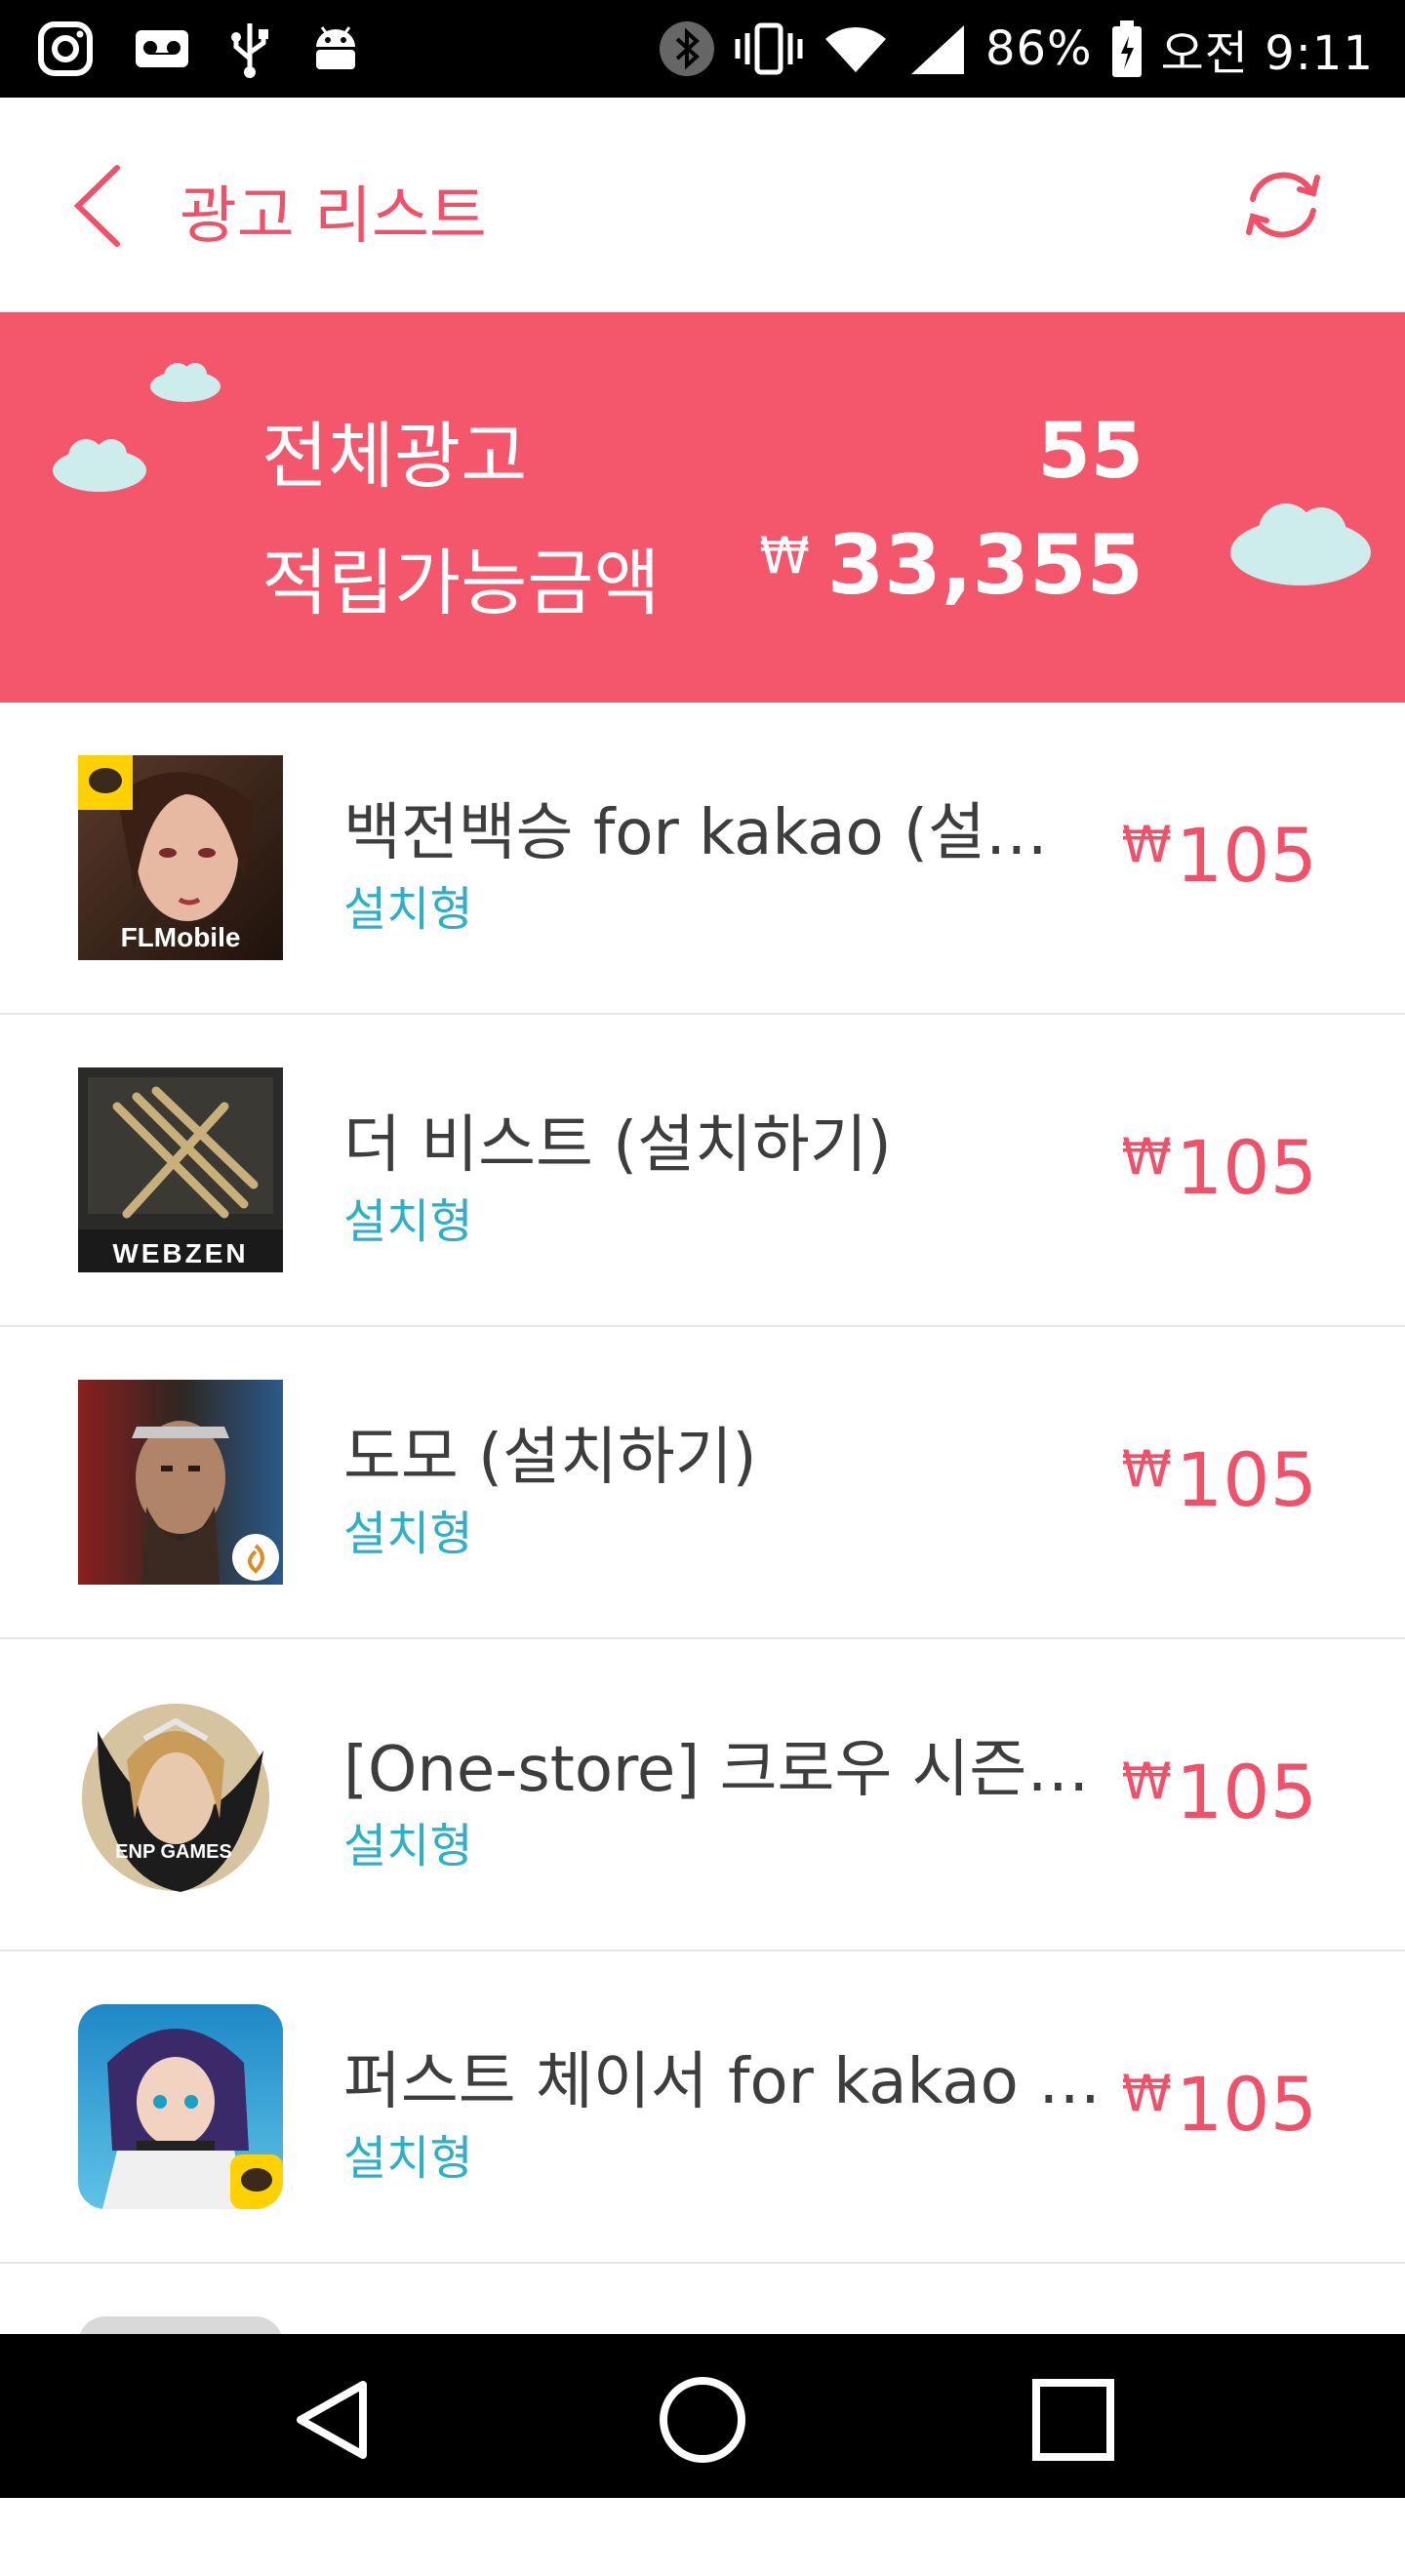 This screenshot has height=2576, width=1405. Describe the element at coordinates (333, 217) in the screenshot. I see `page-title: 광고 리스트` at that location.